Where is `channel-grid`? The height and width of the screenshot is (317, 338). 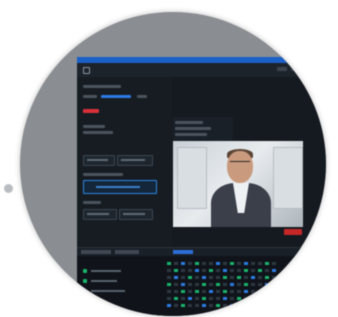 channel-grid is located at coordinates (227, 287).